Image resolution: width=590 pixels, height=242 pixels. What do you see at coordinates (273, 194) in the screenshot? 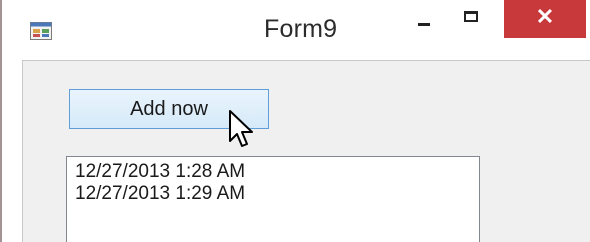
I see `list-item: 12/27/2013 1:29 AM` at bounding box center [273, 194].